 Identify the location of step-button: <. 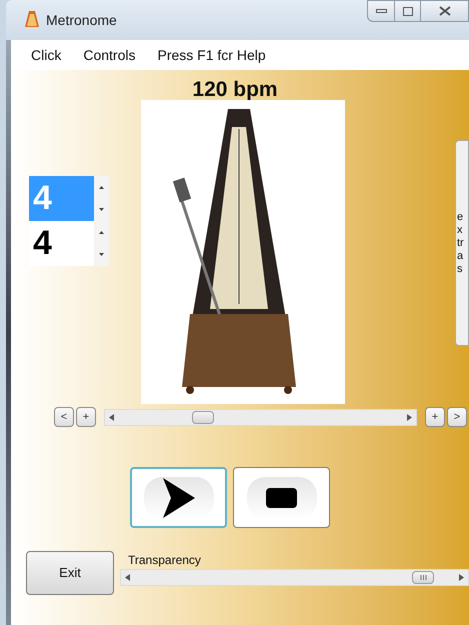
(64, 417).